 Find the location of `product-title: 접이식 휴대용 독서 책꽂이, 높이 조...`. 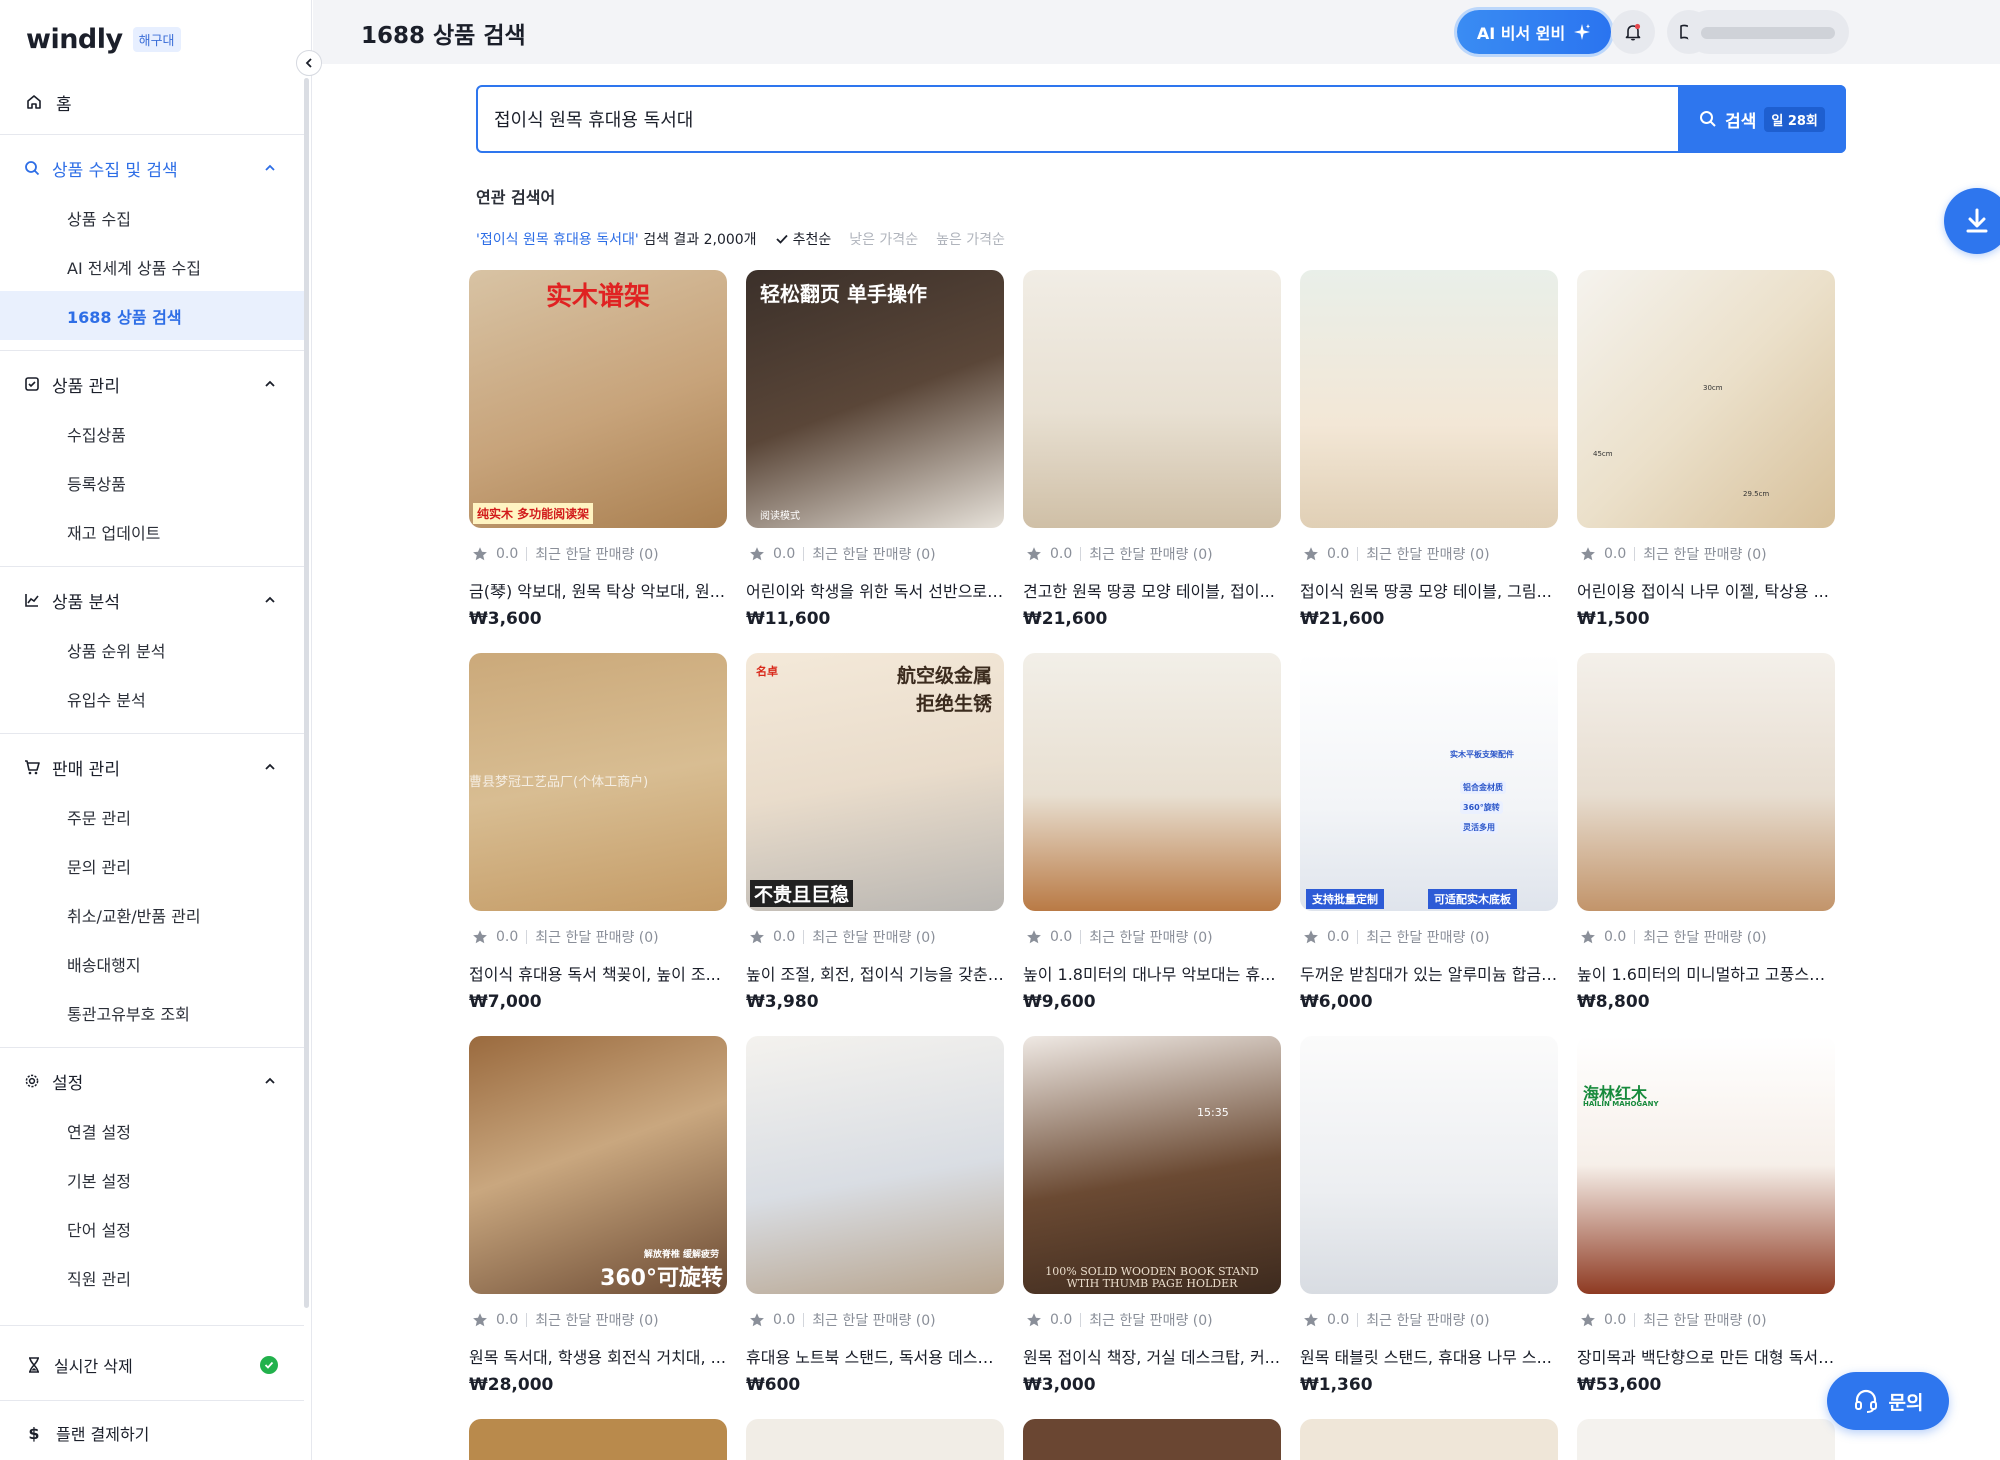

product-title: 접이식 휴대용 독서 책꽂이, 높이 조... is located at coordinates (598, 973).